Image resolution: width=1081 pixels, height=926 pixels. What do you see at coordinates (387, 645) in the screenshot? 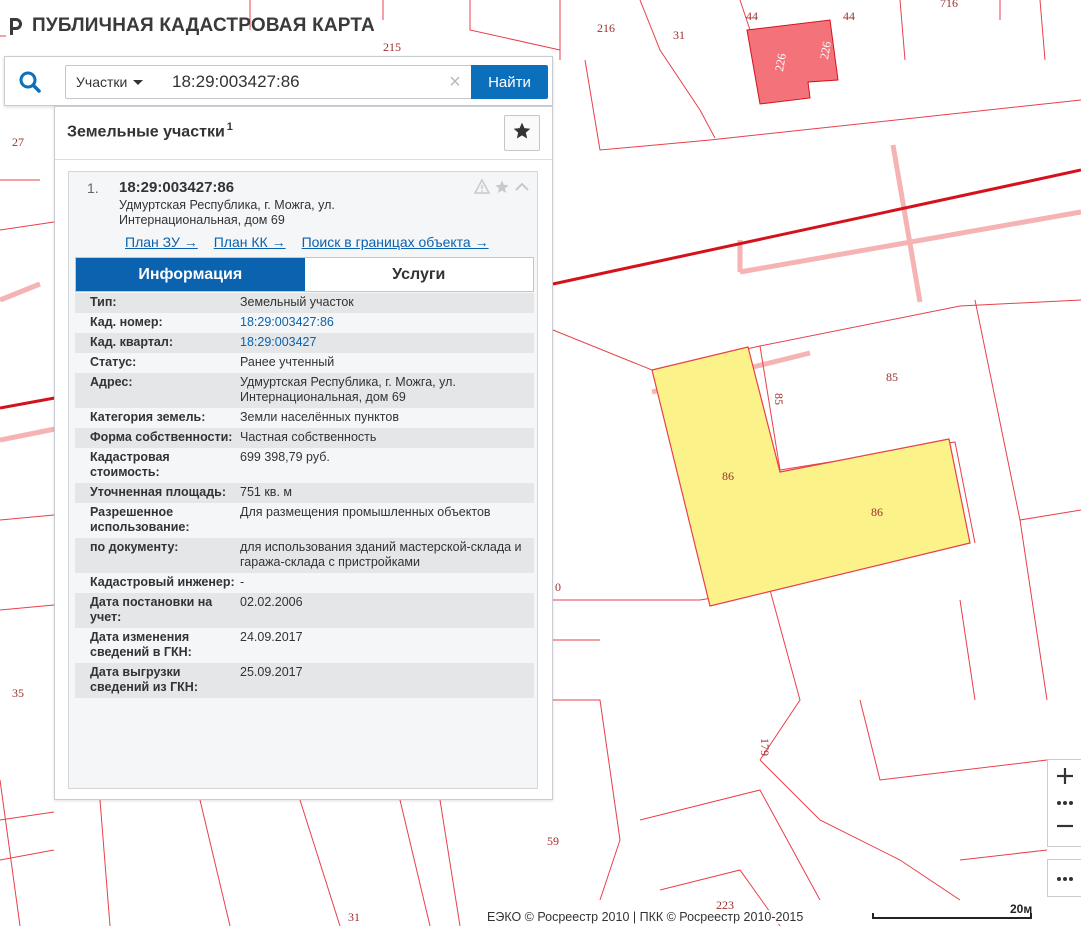
I see `field-value: 24.09.2017` at bounding box center [387, 645].